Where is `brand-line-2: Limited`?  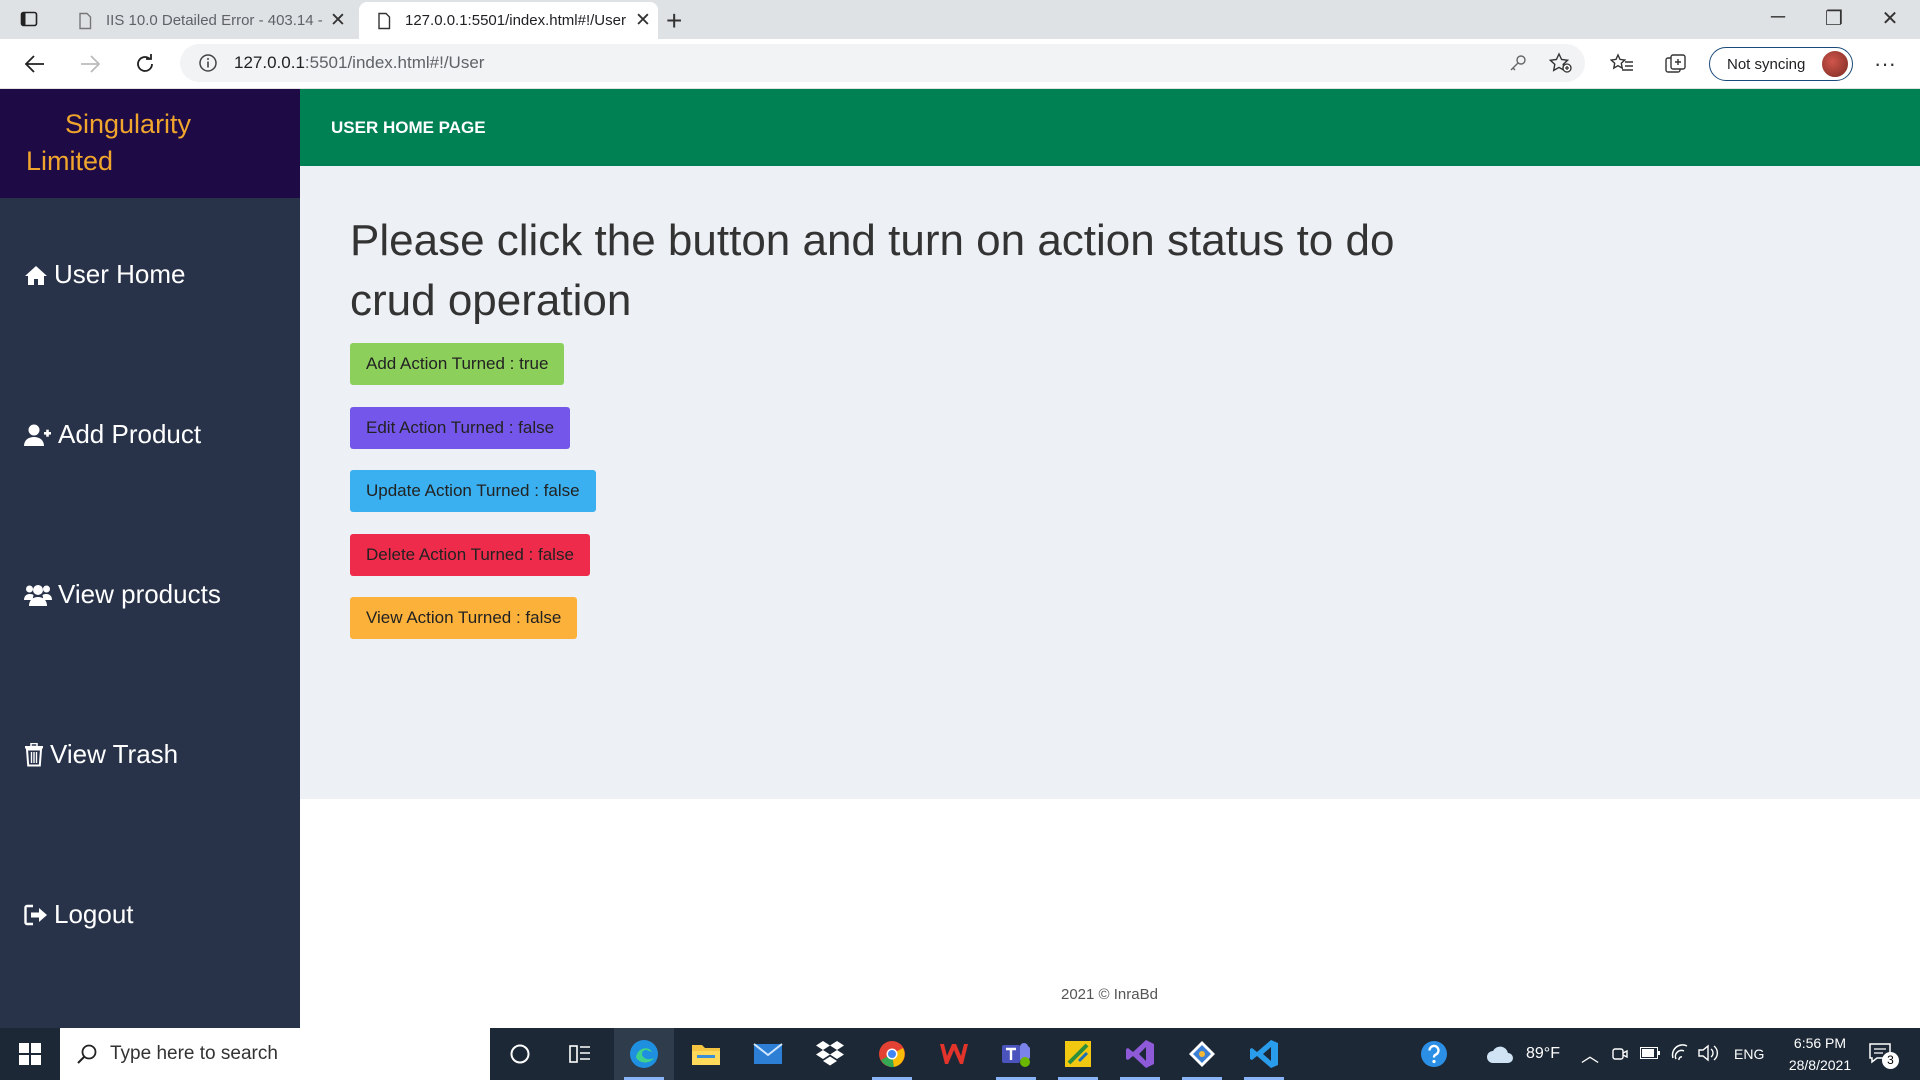 brand-line-2: Limited is located at coordinates (70, 161).